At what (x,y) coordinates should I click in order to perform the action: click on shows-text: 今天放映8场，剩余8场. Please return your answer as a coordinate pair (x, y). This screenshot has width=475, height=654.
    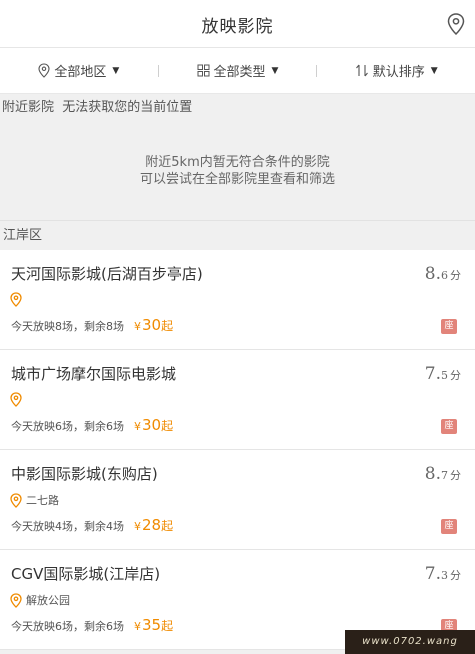
    Looking at the image, I should click on (67, 326).